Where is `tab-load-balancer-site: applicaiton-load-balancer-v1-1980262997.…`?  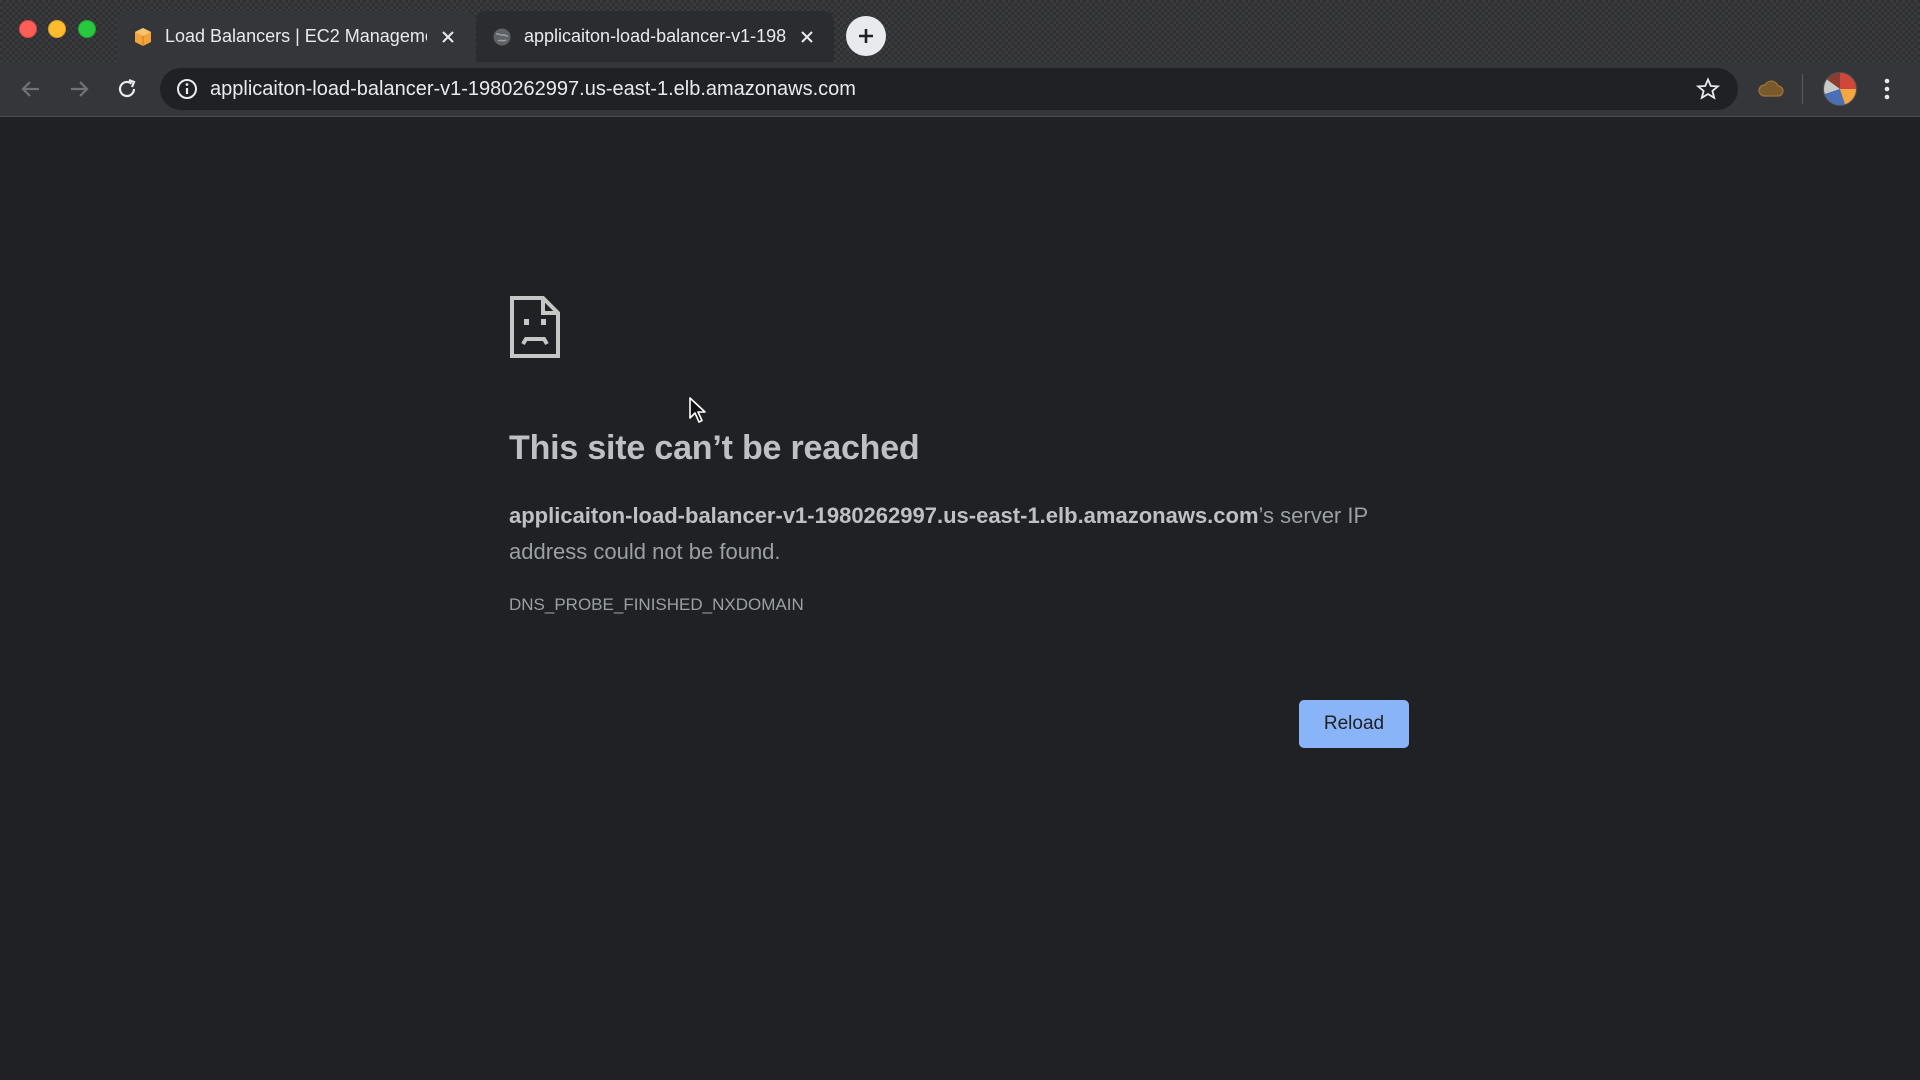 tab-load-balancer-site: applicaiton-load-balancer-v1-1980262997.… is located at coordinates (655, 36).